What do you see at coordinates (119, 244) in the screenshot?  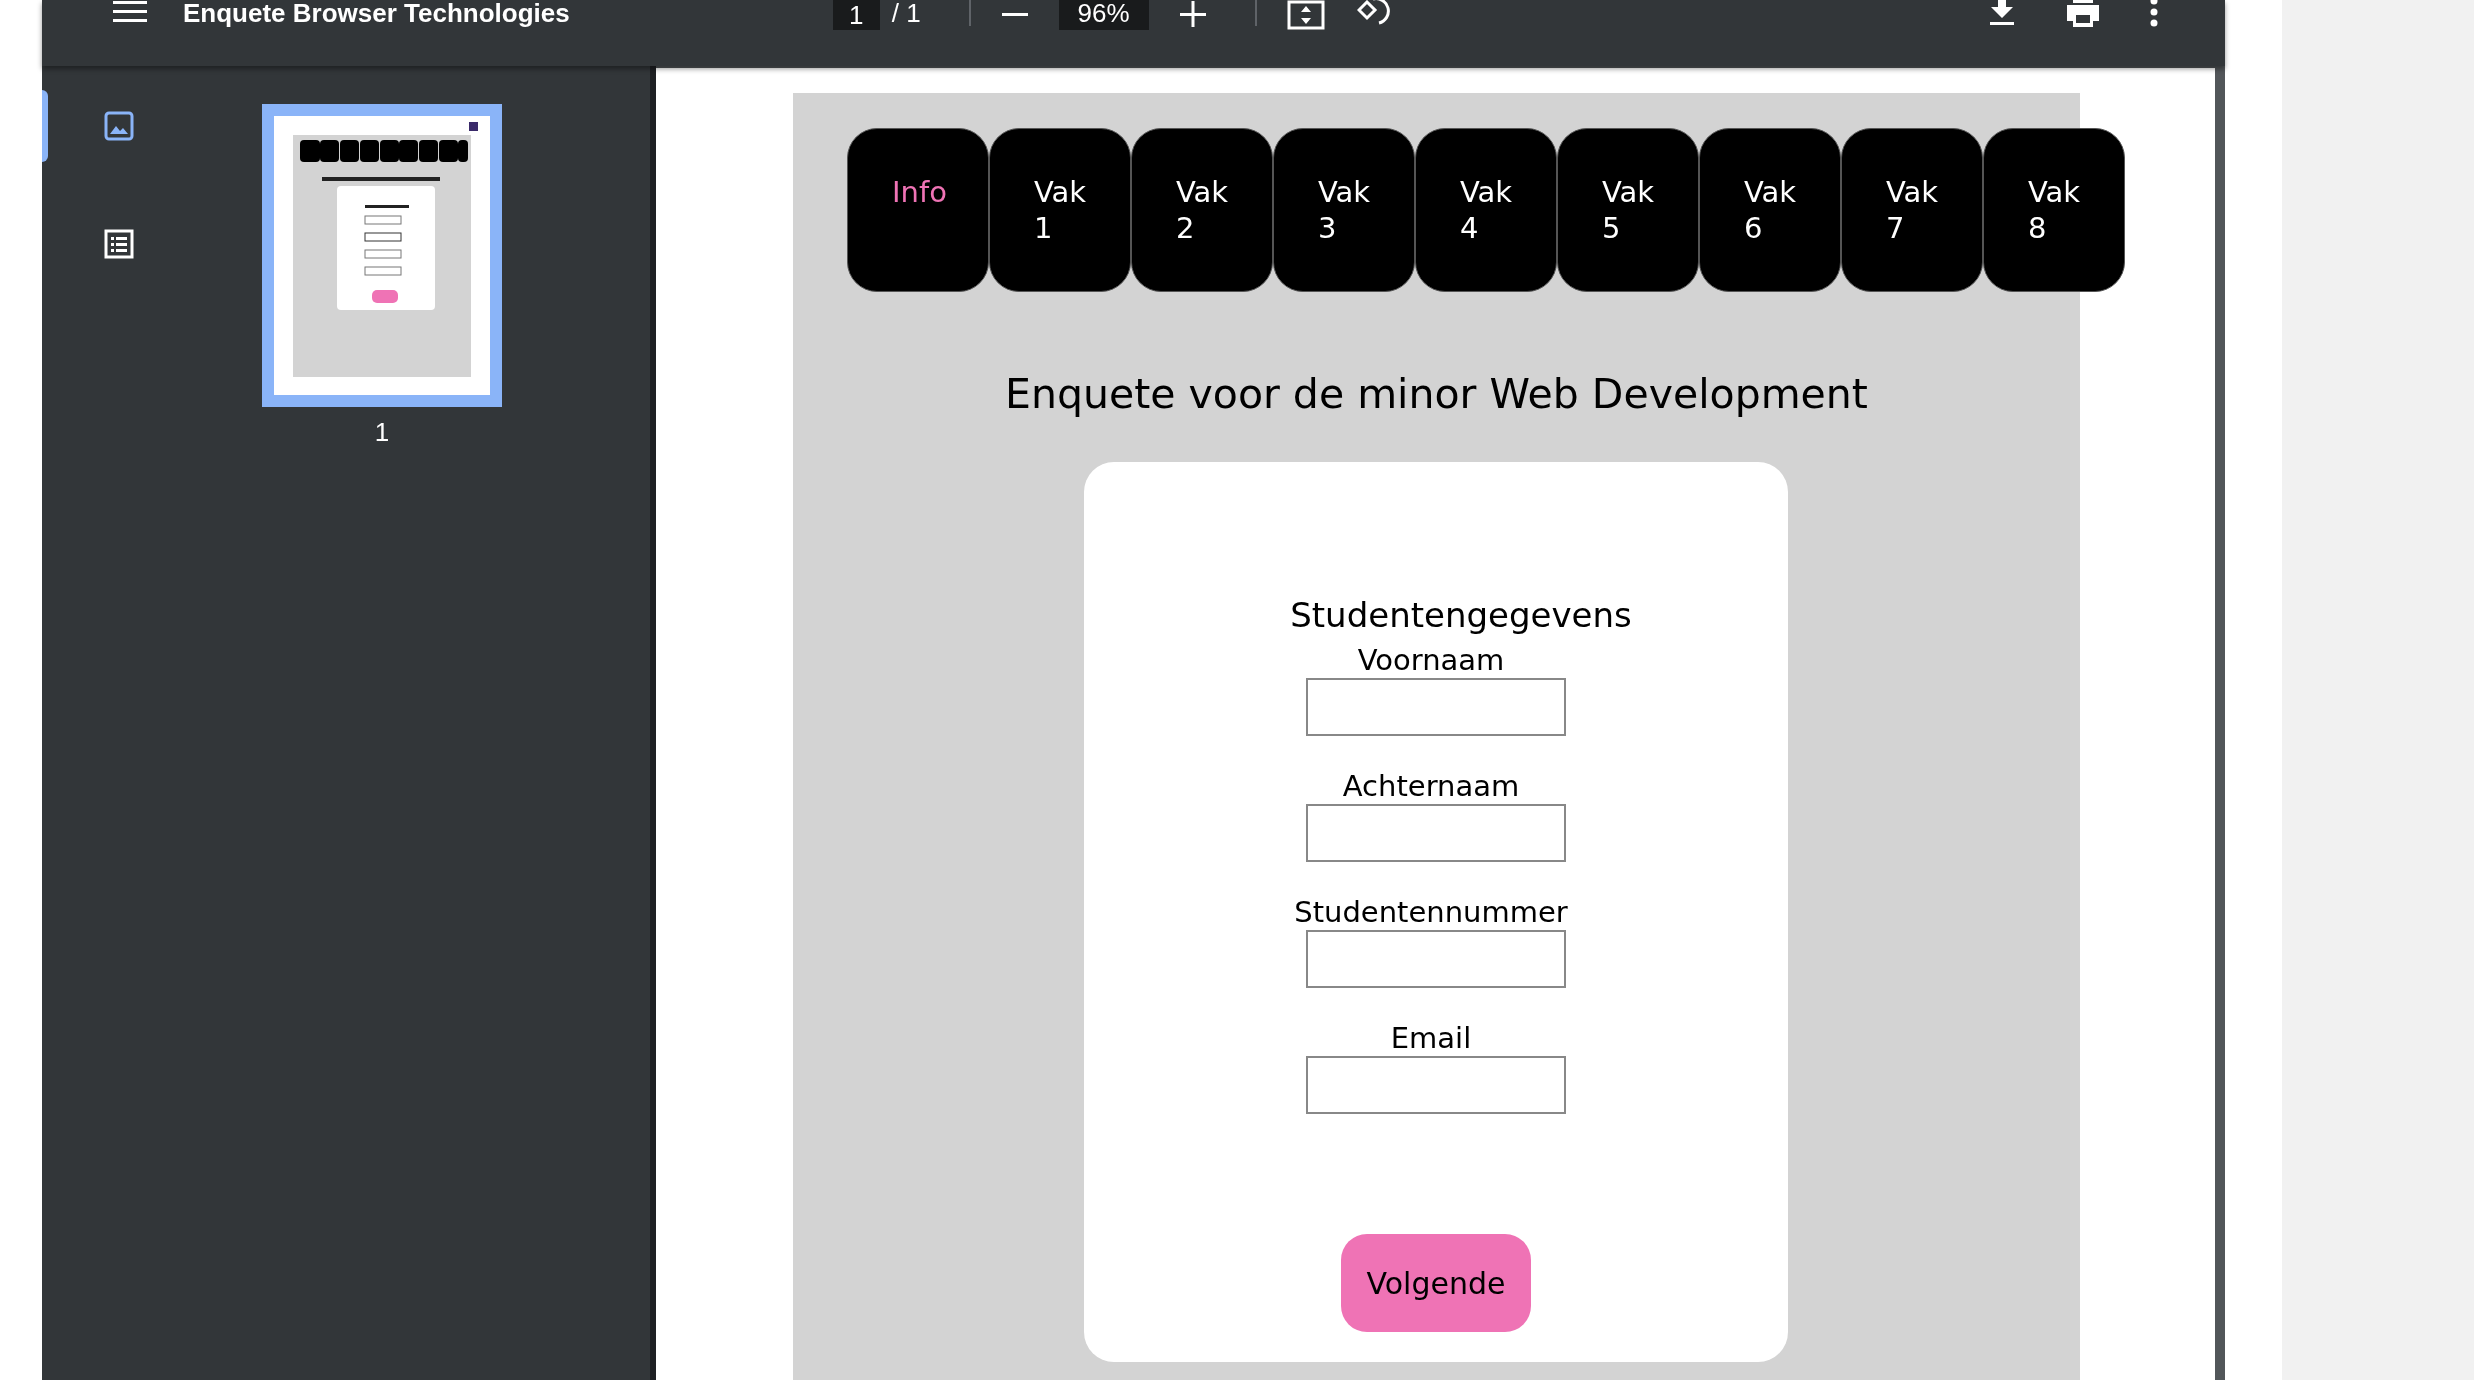 I see `list-icon` at bounding box center [119, 244].